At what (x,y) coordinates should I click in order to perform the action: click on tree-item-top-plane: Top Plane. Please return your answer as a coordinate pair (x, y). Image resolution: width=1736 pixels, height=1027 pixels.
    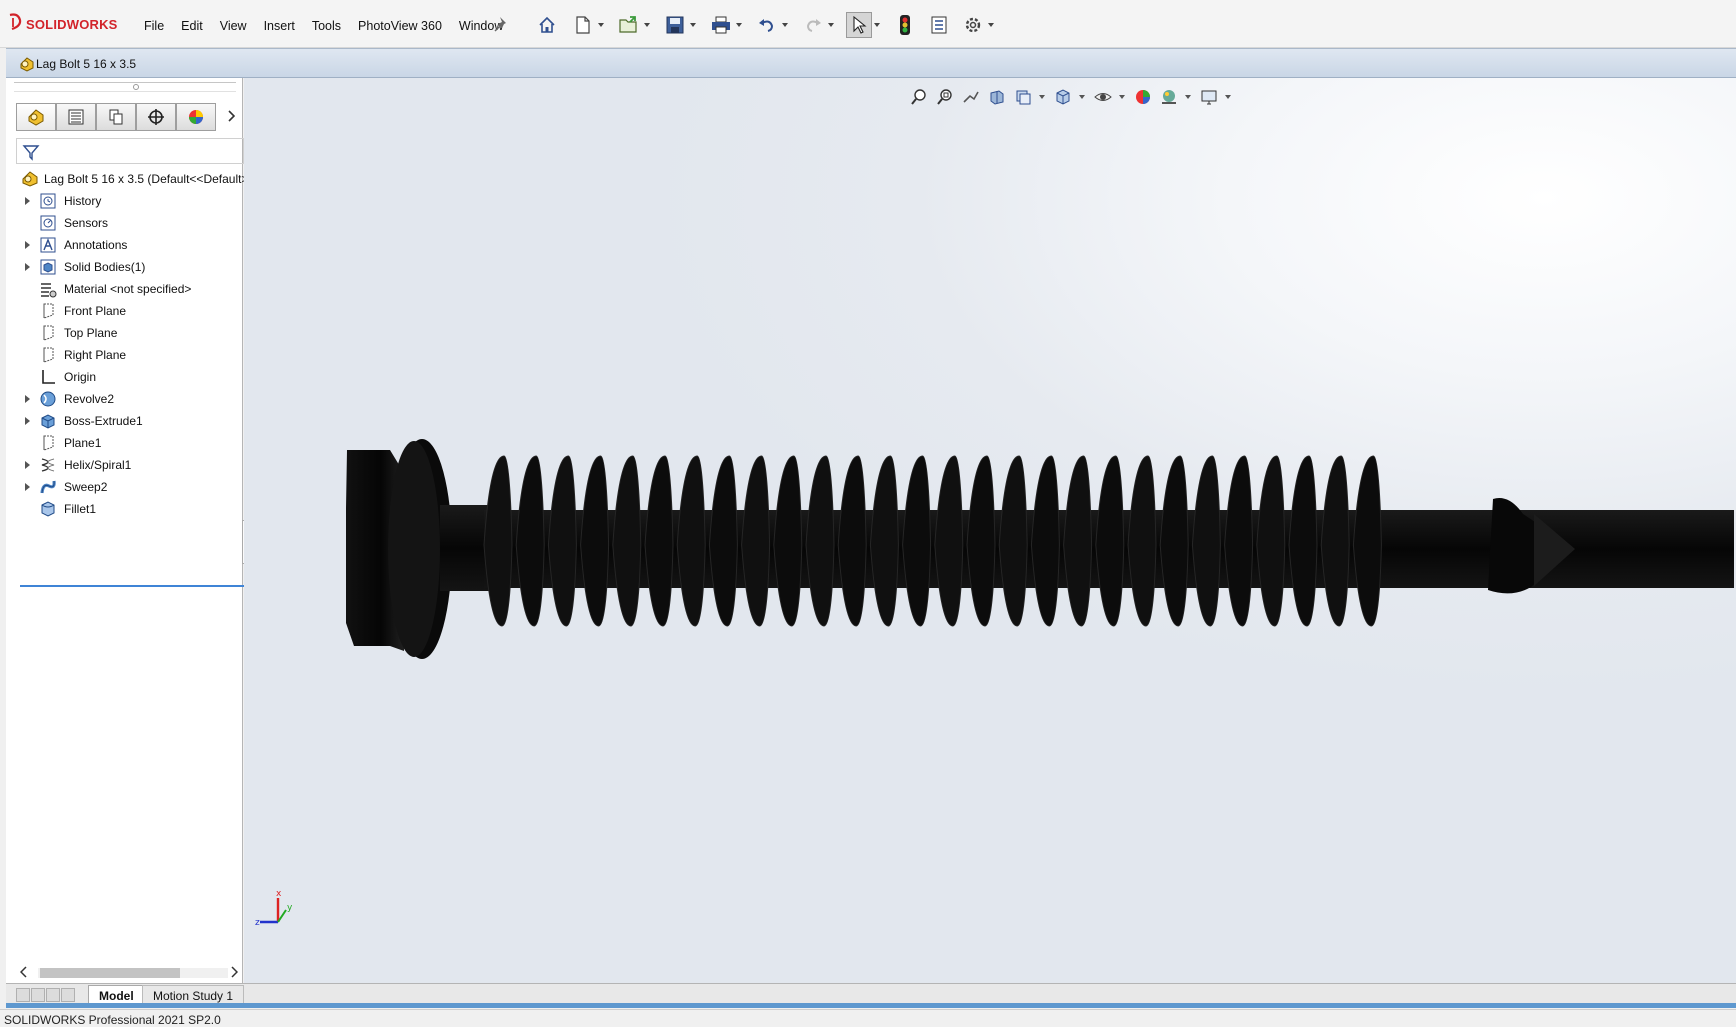
    Looking at the image, I should click on (130, 333).